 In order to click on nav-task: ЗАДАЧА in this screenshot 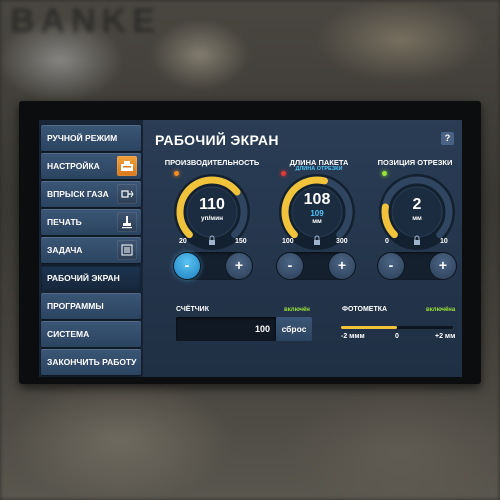, I will do `click(91, 250)`.